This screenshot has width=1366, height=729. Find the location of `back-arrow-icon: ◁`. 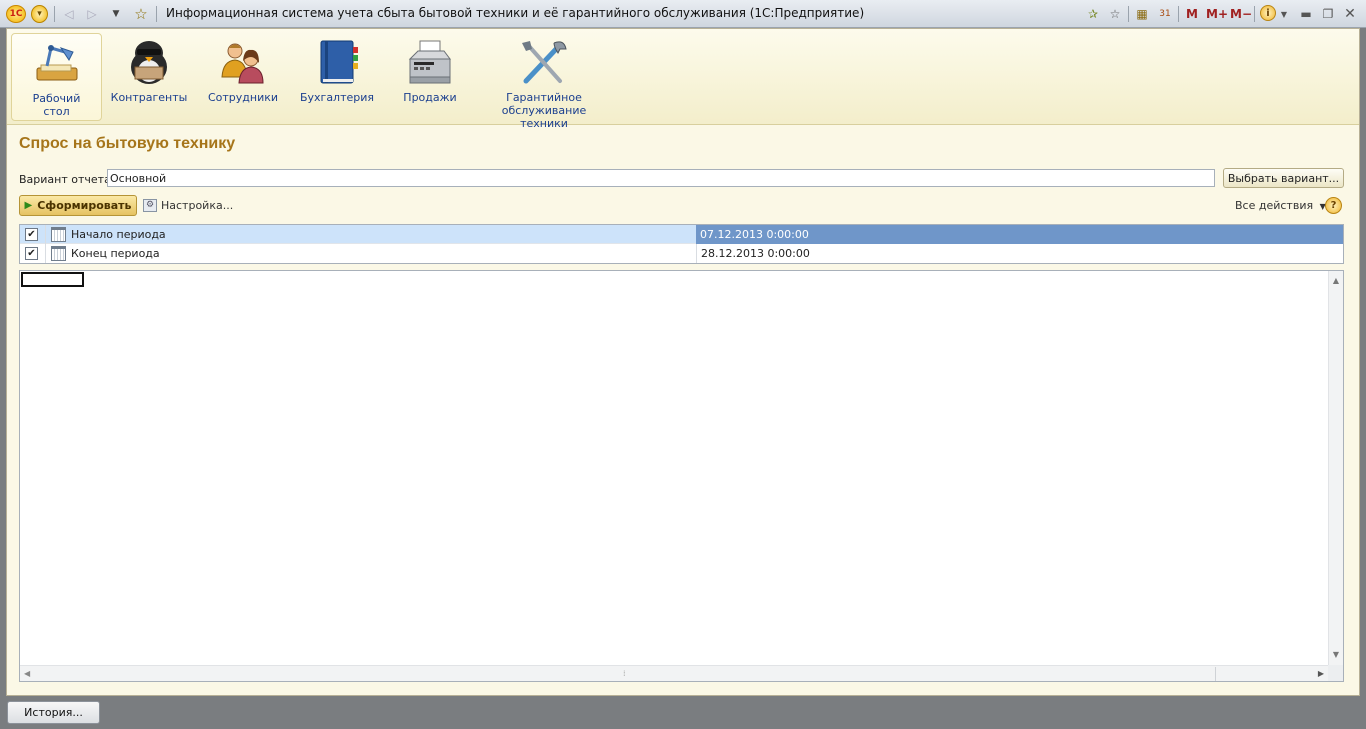

back-arrow-icon: ◁ is located at coordinates (69, 14).